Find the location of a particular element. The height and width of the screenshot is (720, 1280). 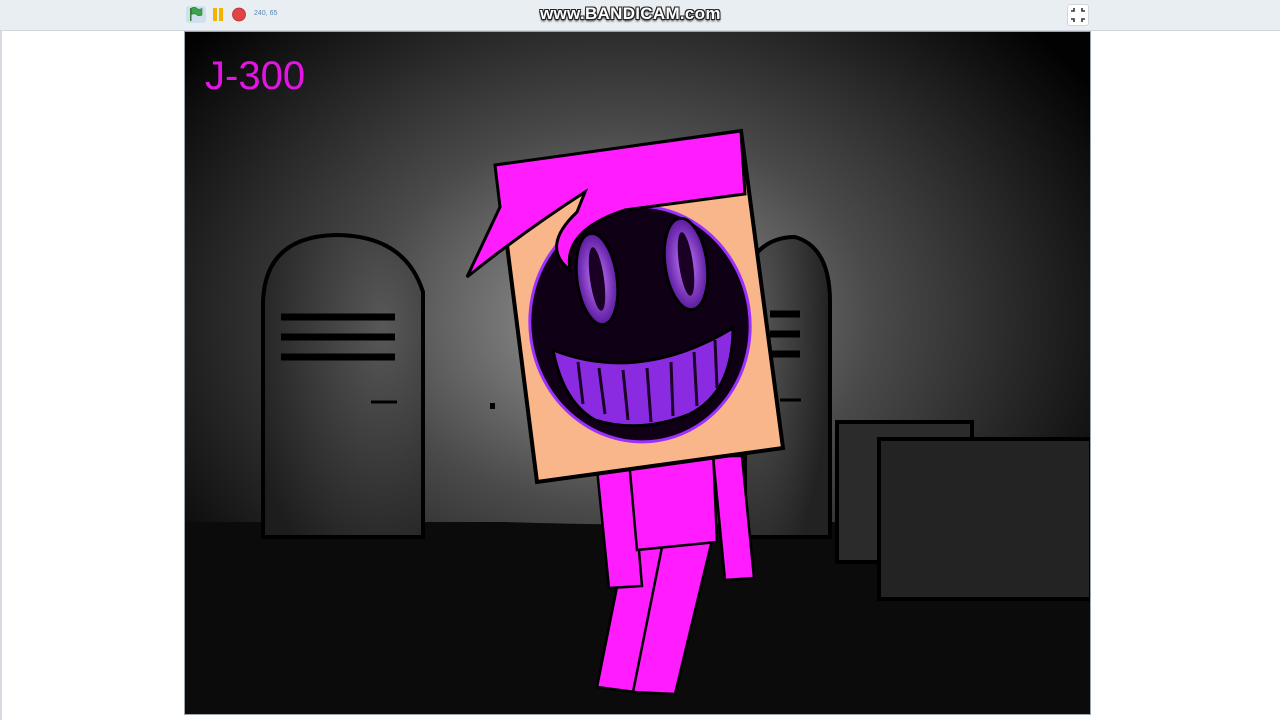

pause-button is located at coordinates (218, 14).